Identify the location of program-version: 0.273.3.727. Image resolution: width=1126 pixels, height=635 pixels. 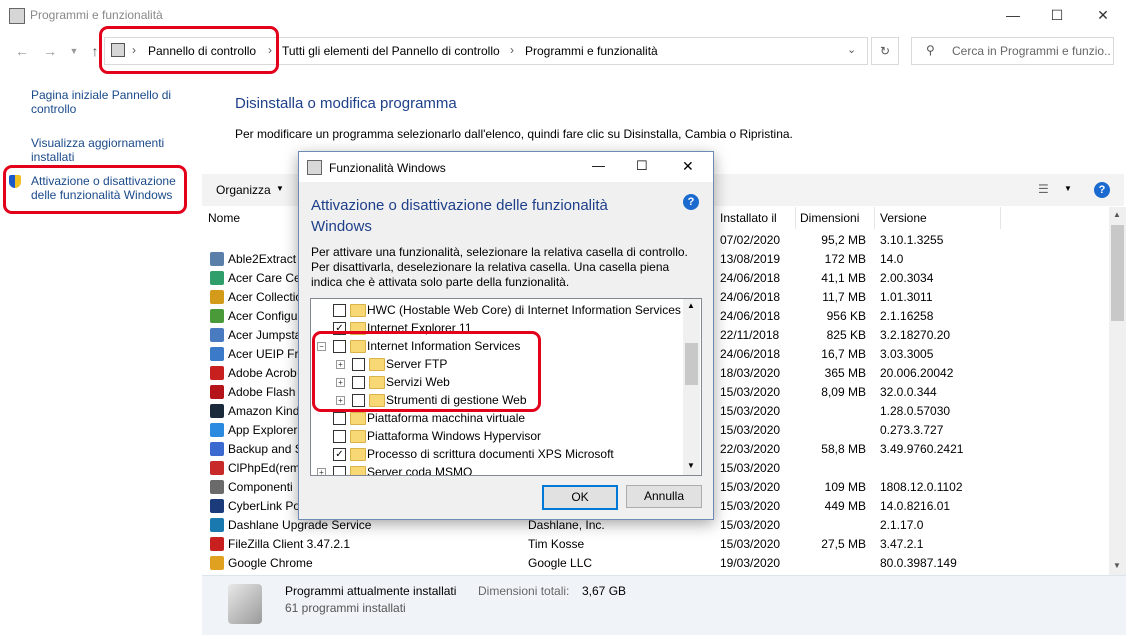
(912, 430).